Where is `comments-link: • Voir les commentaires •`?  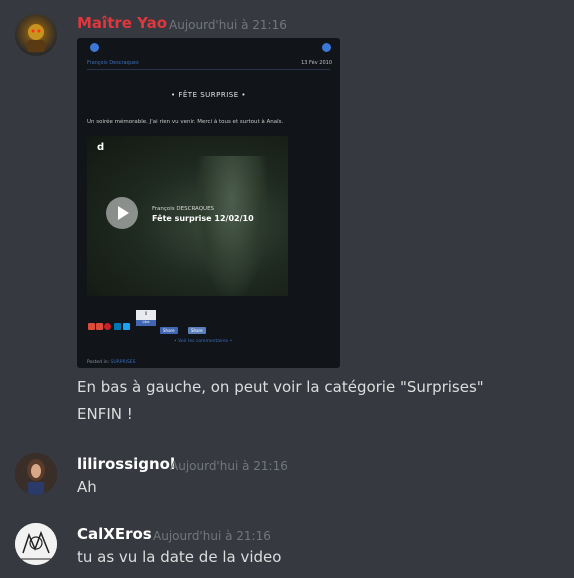 comments-link: • Voir les commentaires • is located at coordinates (203, 341).